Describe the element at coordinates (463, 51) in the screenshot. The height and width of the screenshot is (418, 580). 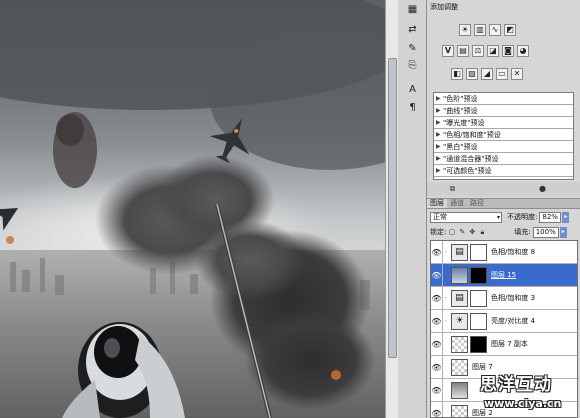
I see `hue-saturation-icon: ▤` at that location.